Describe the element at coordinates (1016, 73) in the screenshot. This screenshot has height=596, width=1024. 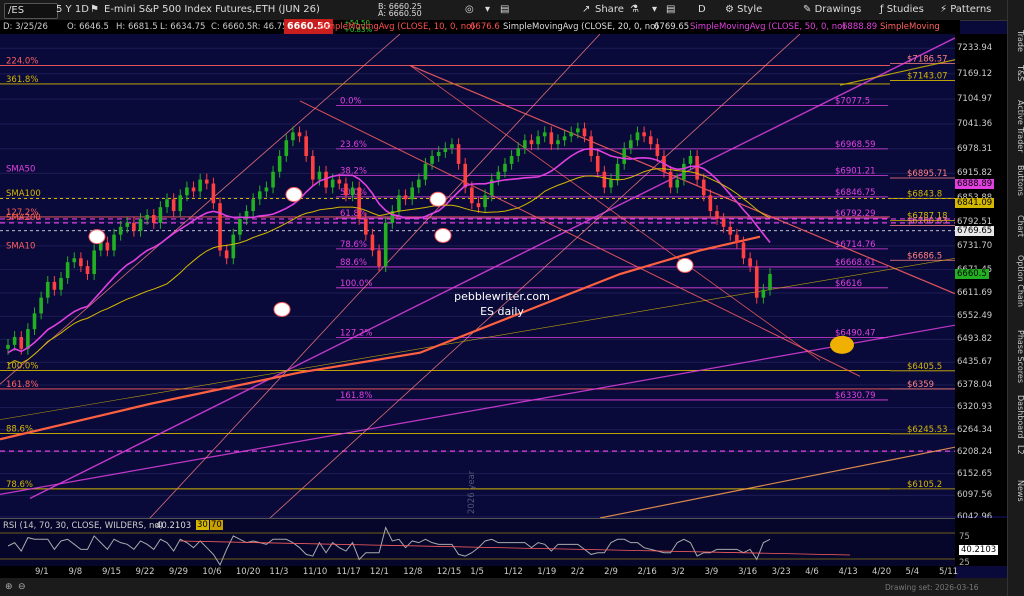
I see `sidebar-tab-t-s: T&S` at that location.